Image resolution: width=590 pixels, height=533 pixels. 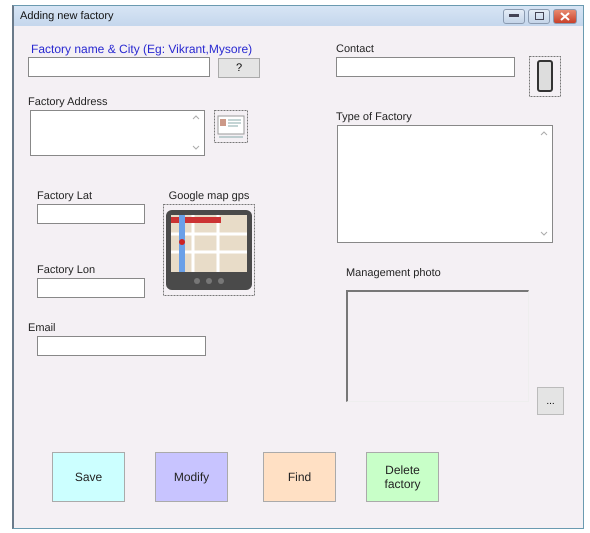 What do you see at coordinates (196, 133) in the screenshot?
I see `scroll-arrows-icon` at bounding box center [196, 133].